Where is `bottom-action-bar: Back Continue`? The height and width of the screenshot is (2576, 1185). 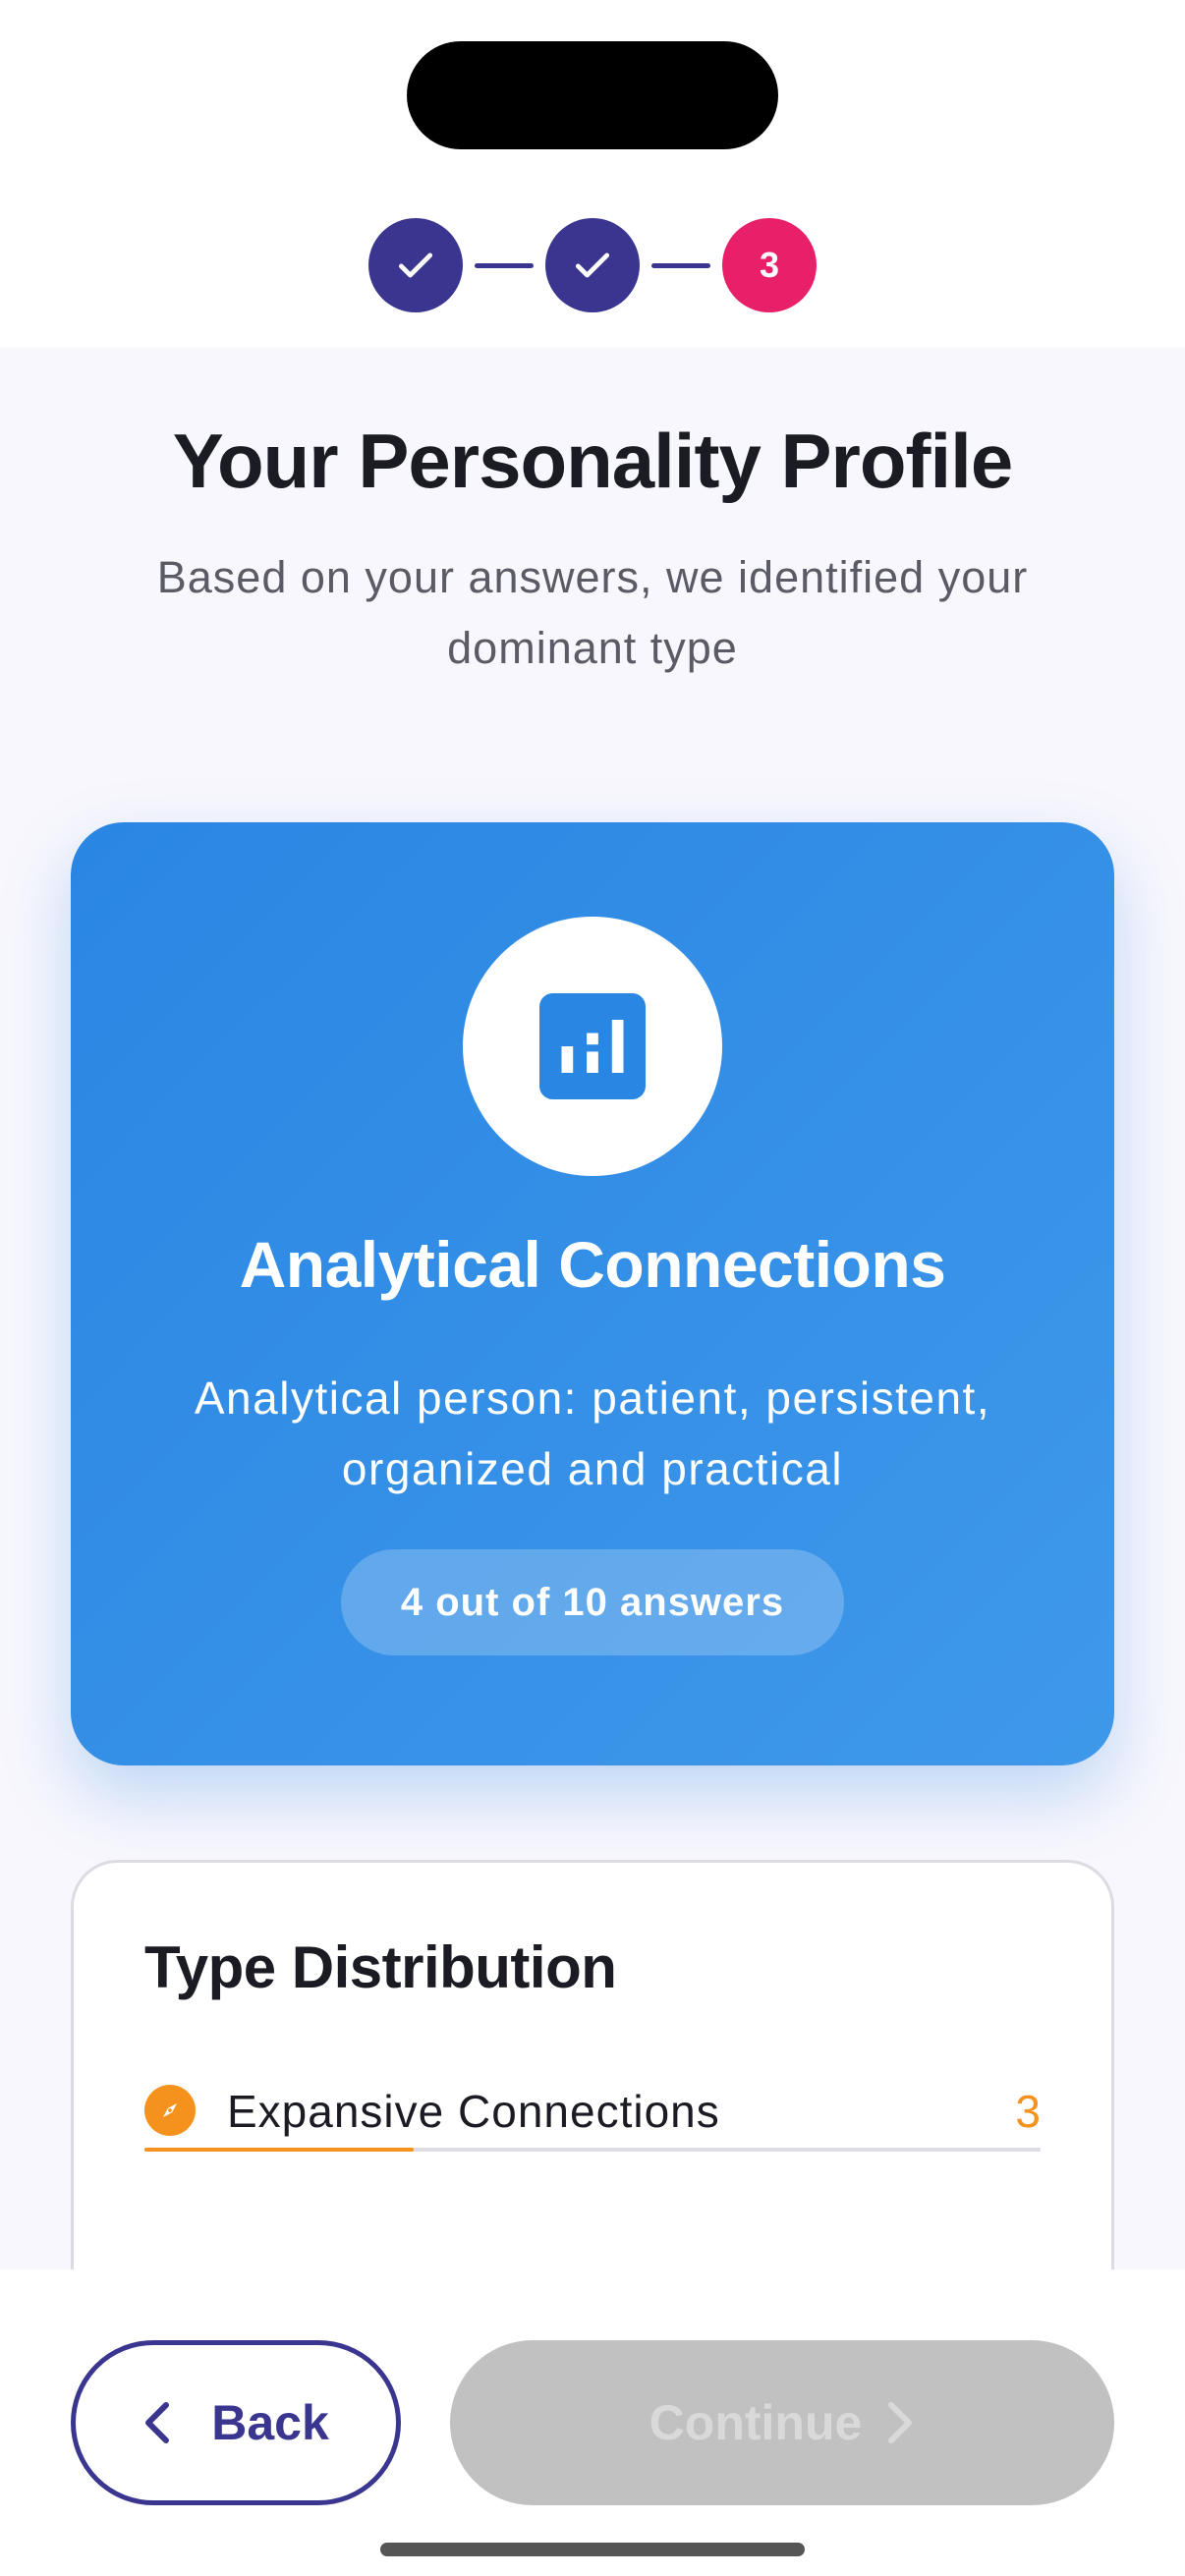
bottom-action-bar: Back Continue is located at coordinates (592, 2422).